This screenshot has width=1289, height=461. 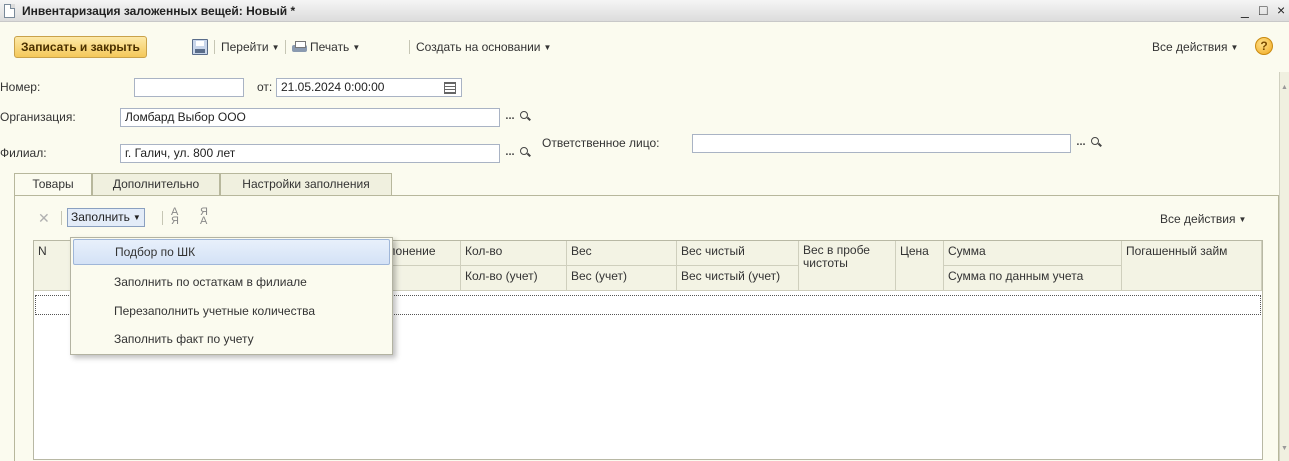 What do you see at coordinates (1263, 10) in the screenshot?
I see `maximize-button: □` at bounding box center [1263, 10].